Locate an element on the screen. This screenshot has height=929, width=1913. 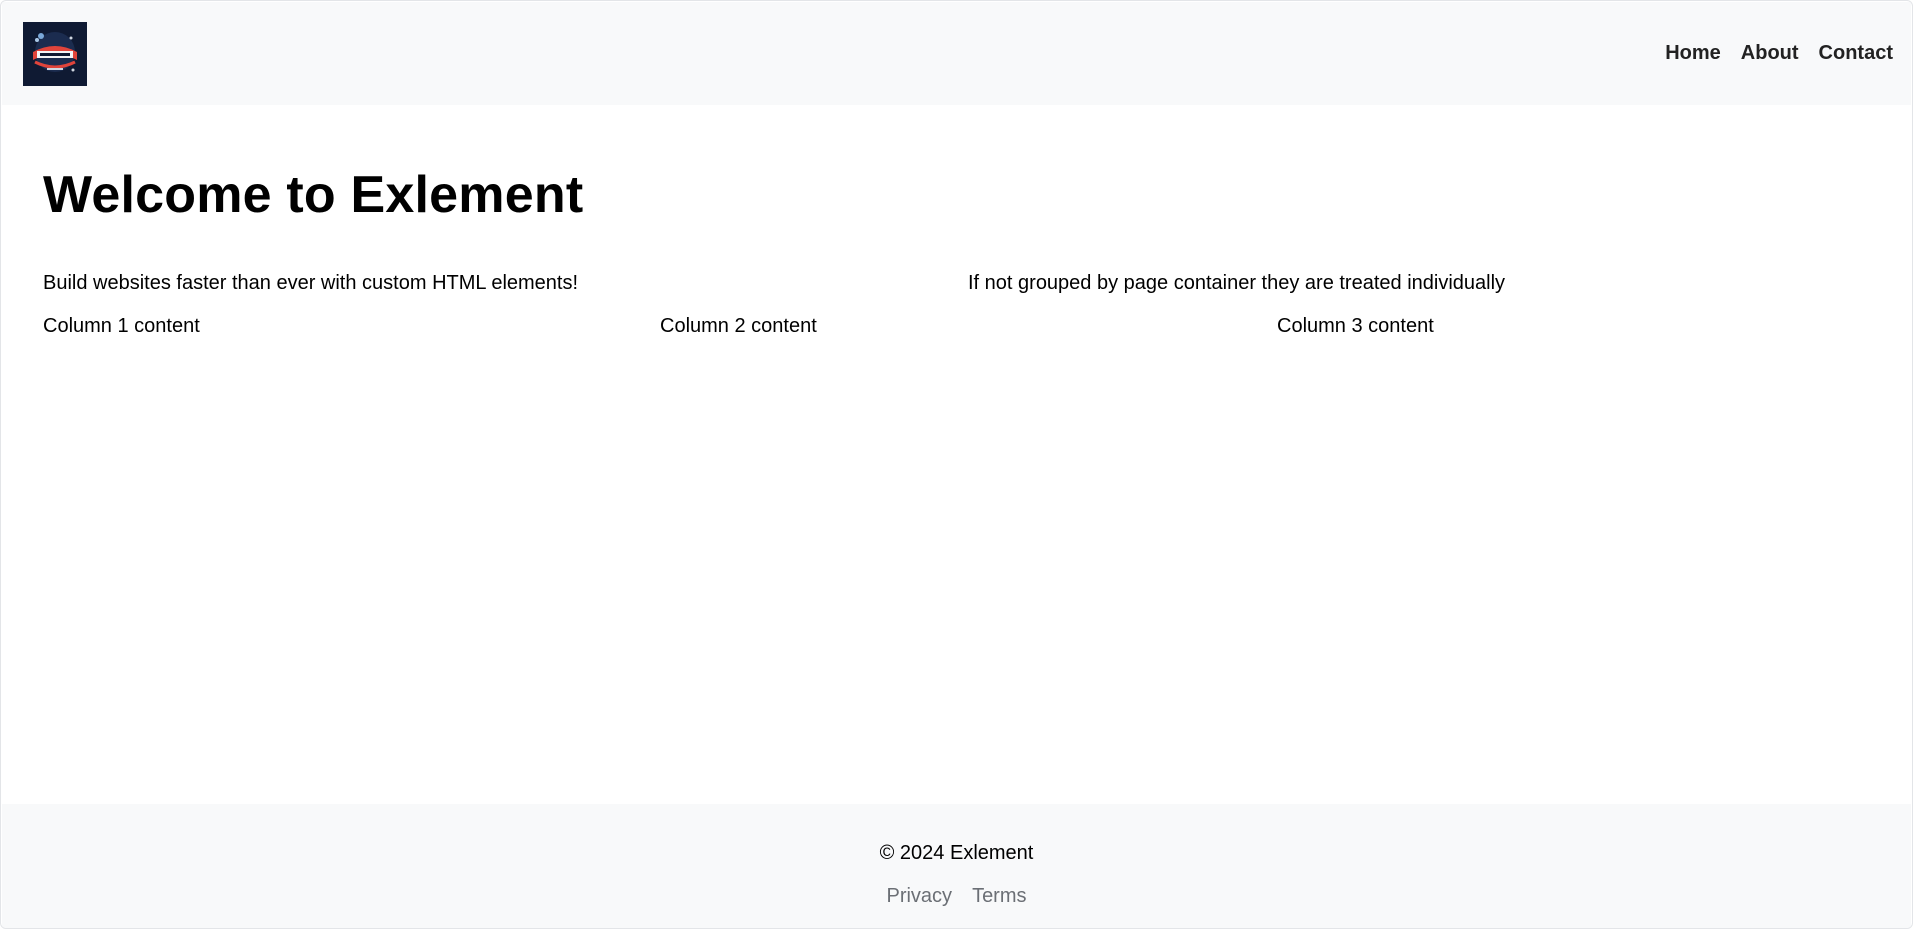
site-logo is located at coordinates (55, 54).